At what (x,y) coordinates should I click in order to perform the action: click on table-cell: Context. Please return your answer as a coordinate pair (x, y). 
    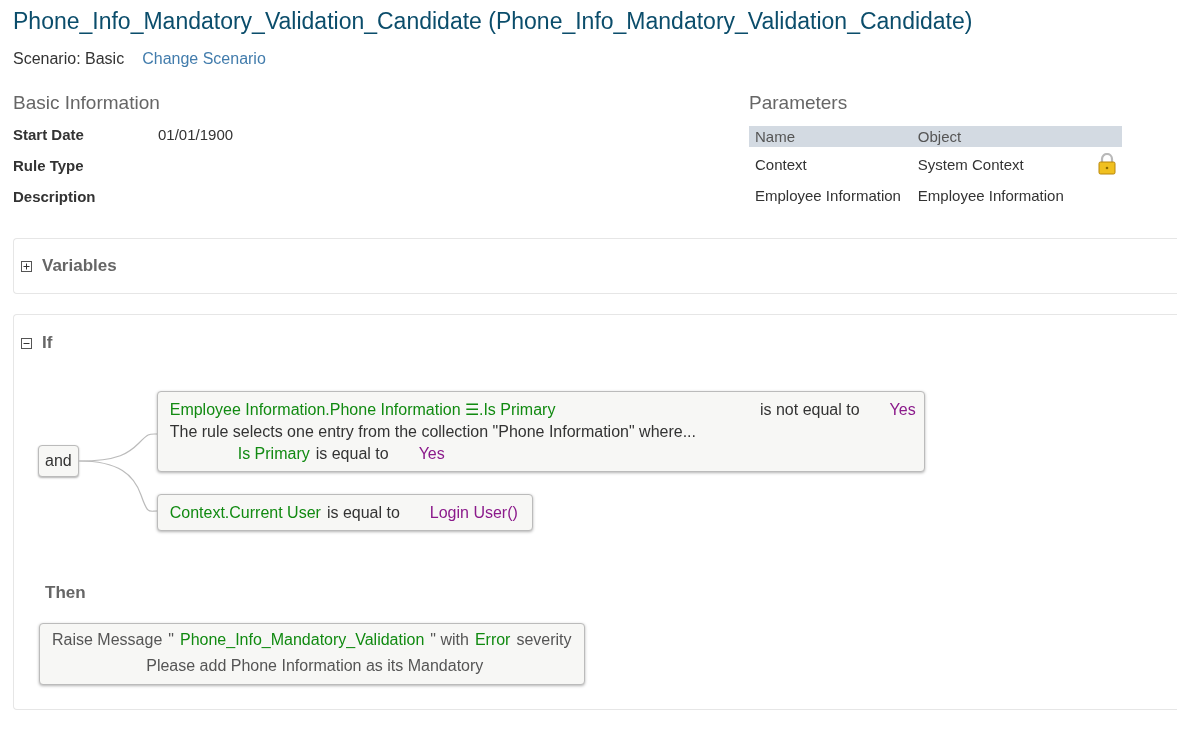
    Looking at the image, I should click on (830, 164).